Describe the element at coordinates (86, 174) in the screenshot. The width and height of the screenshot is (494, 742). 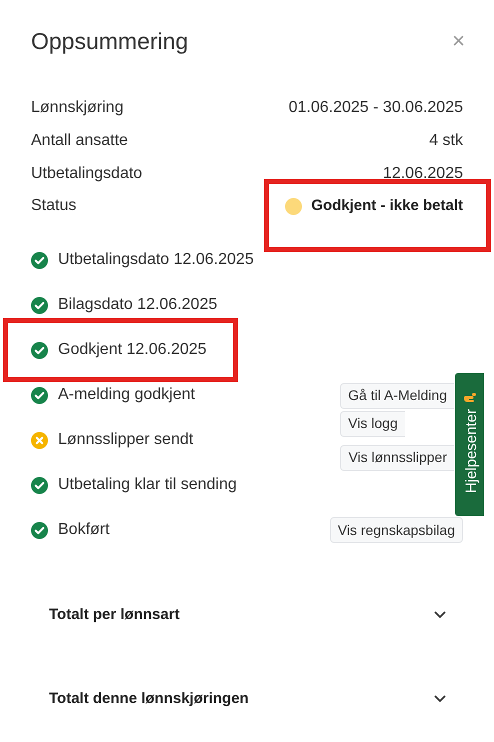
I see `summary-label: Utbetalingsdato` at that location.